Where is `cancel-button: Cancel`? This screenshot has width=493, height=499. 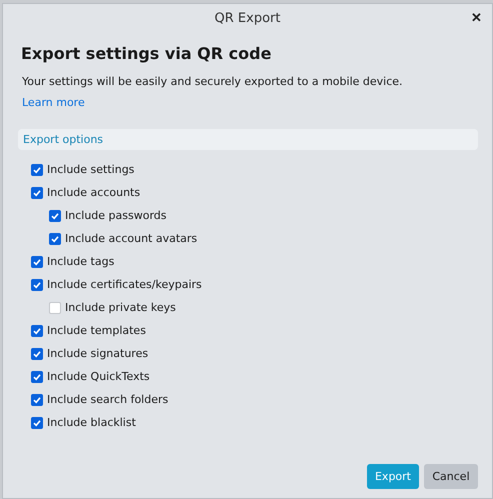 cancel-button: Cancel is located at coordinates (451, 476).